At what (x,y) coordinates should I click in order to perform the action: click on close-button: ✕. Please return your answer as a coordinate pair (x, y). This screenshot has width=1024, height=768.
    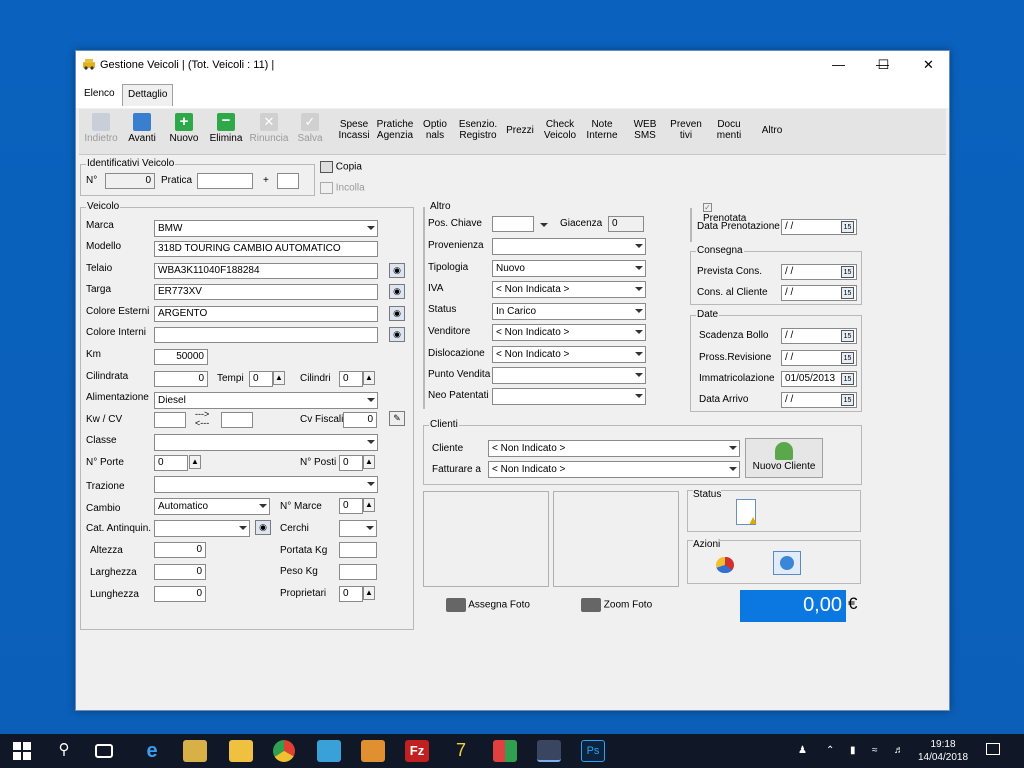
    Looking at the image, I should click on (928, 65).